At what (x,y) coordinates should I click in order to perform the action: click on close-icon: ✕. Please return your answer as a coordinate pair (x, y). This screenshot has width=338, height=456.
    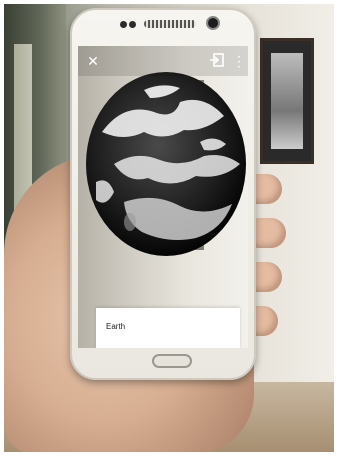
    Looking at the image, I should click on (93, 61).